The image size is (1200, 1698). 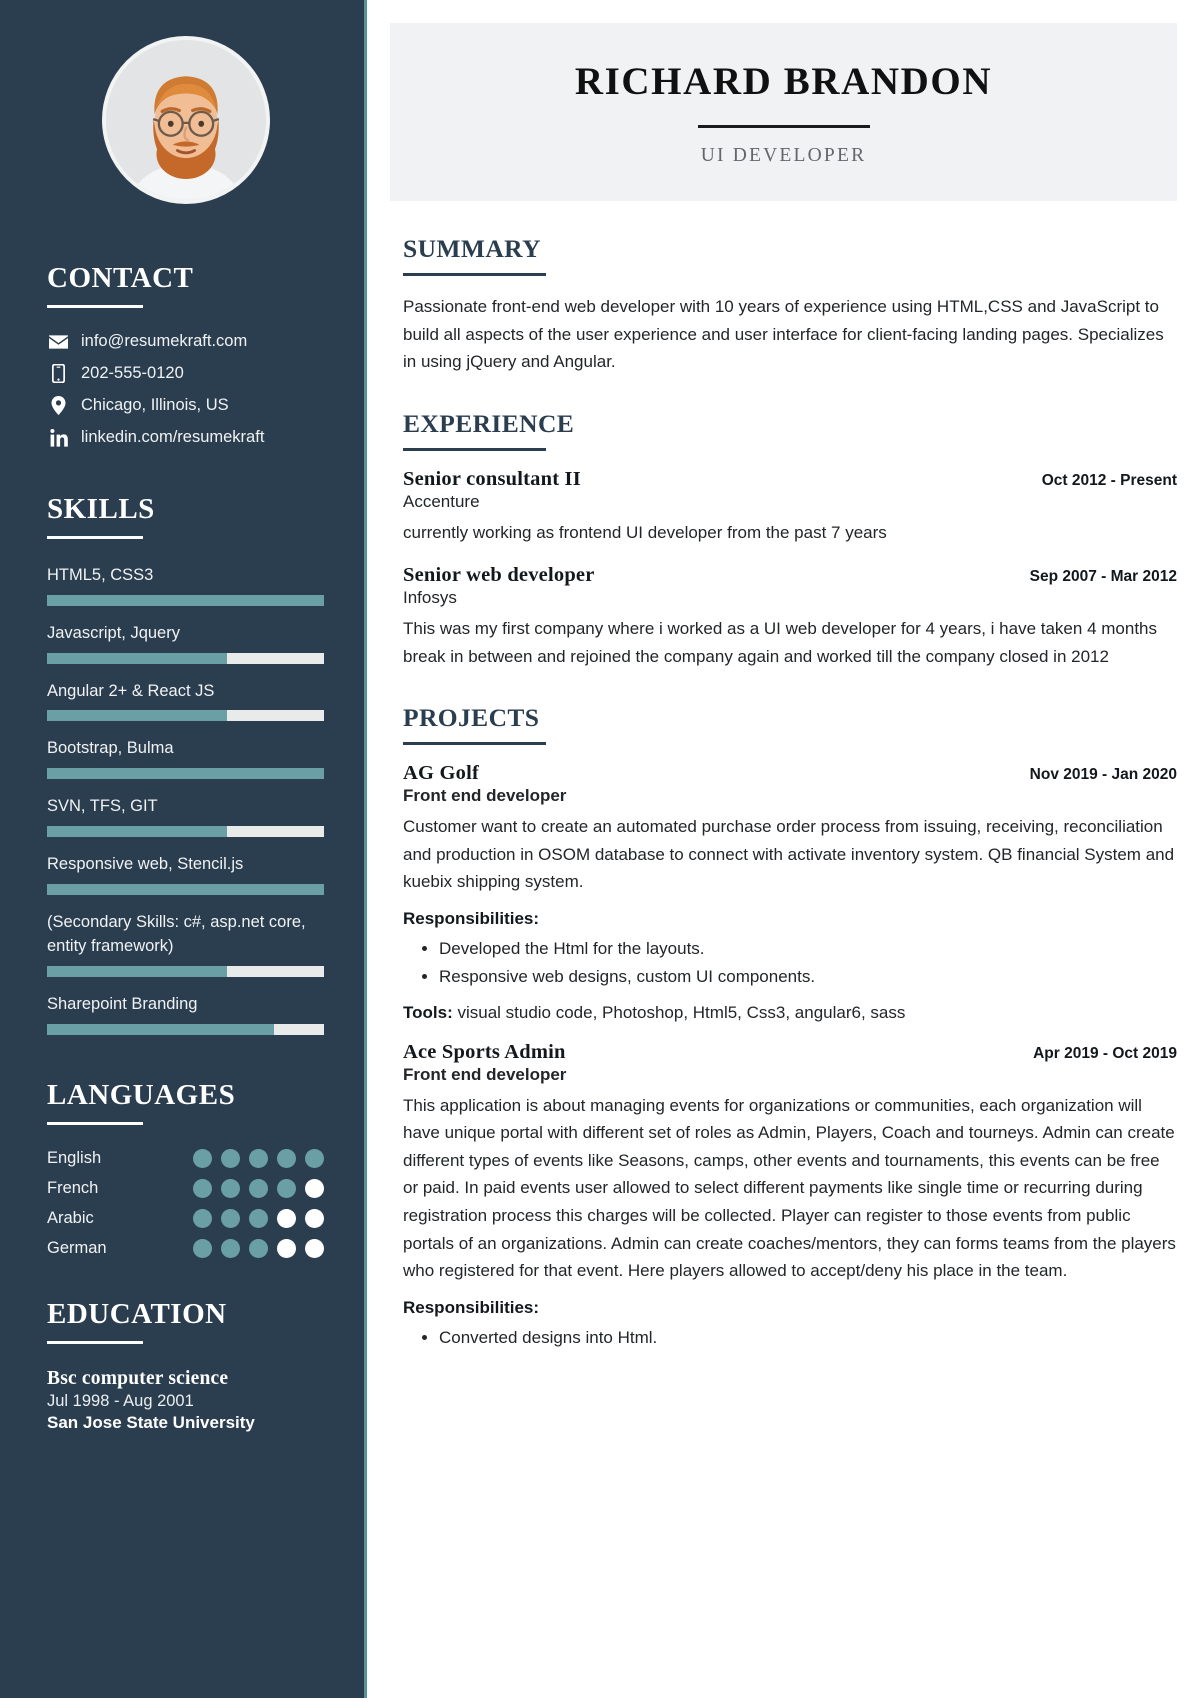 What do you see at coordinates (790, 575) in the screenshot?
I see `experience-item-header: Senior web developer Sep 2007 - Mar 2012` at bounding box center [790, 575].